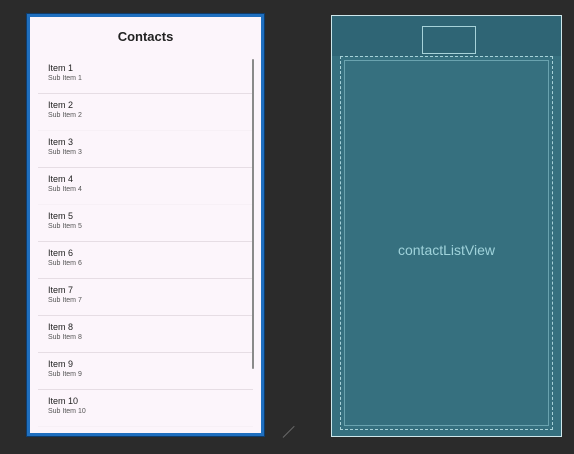 The height and width of the screenshot is (454, 574). I want to click on list-item: Item 7 Sub Item 7, so click(145, 297).